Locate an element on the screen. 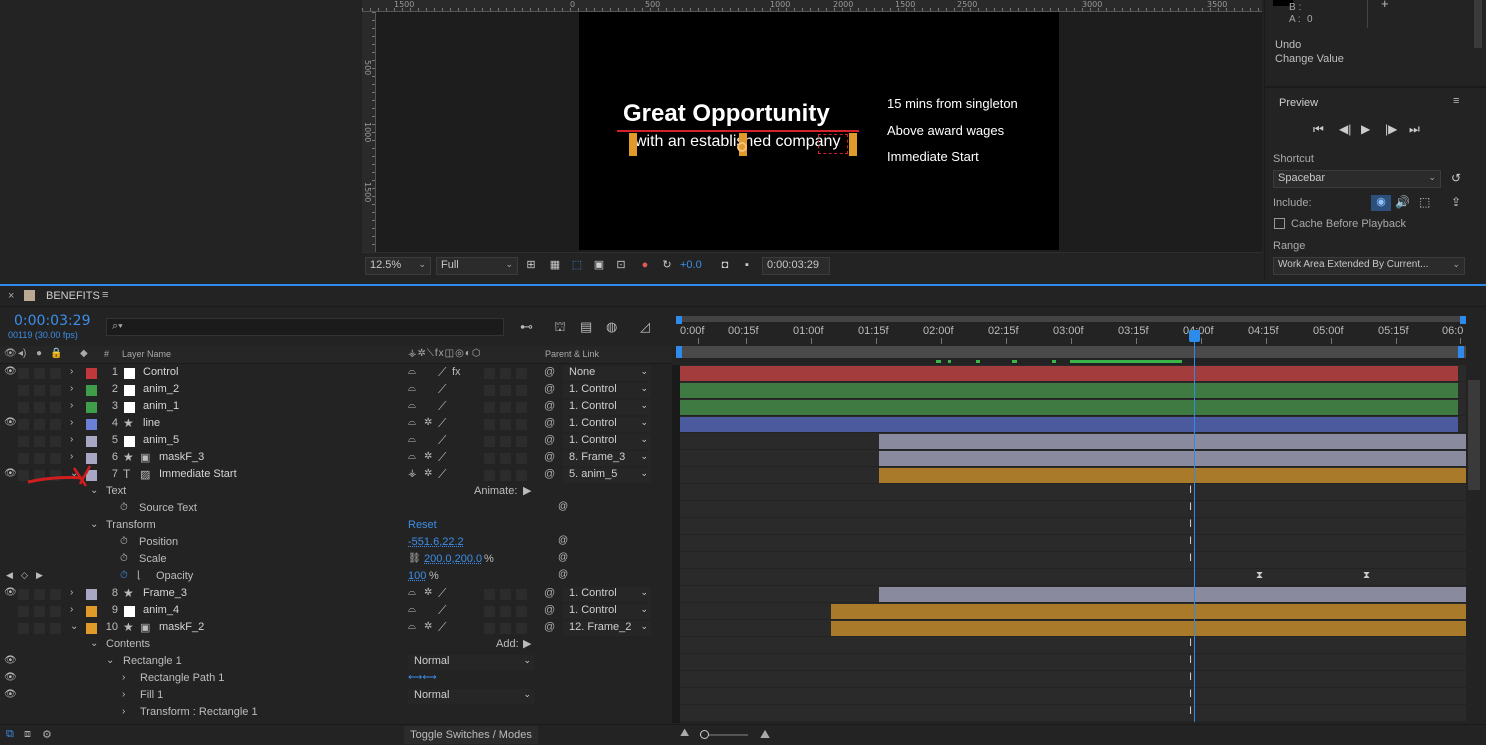 The image size is (1486, 745). constrain-link-icon: ⛓ is located at coordinates (414, 558).